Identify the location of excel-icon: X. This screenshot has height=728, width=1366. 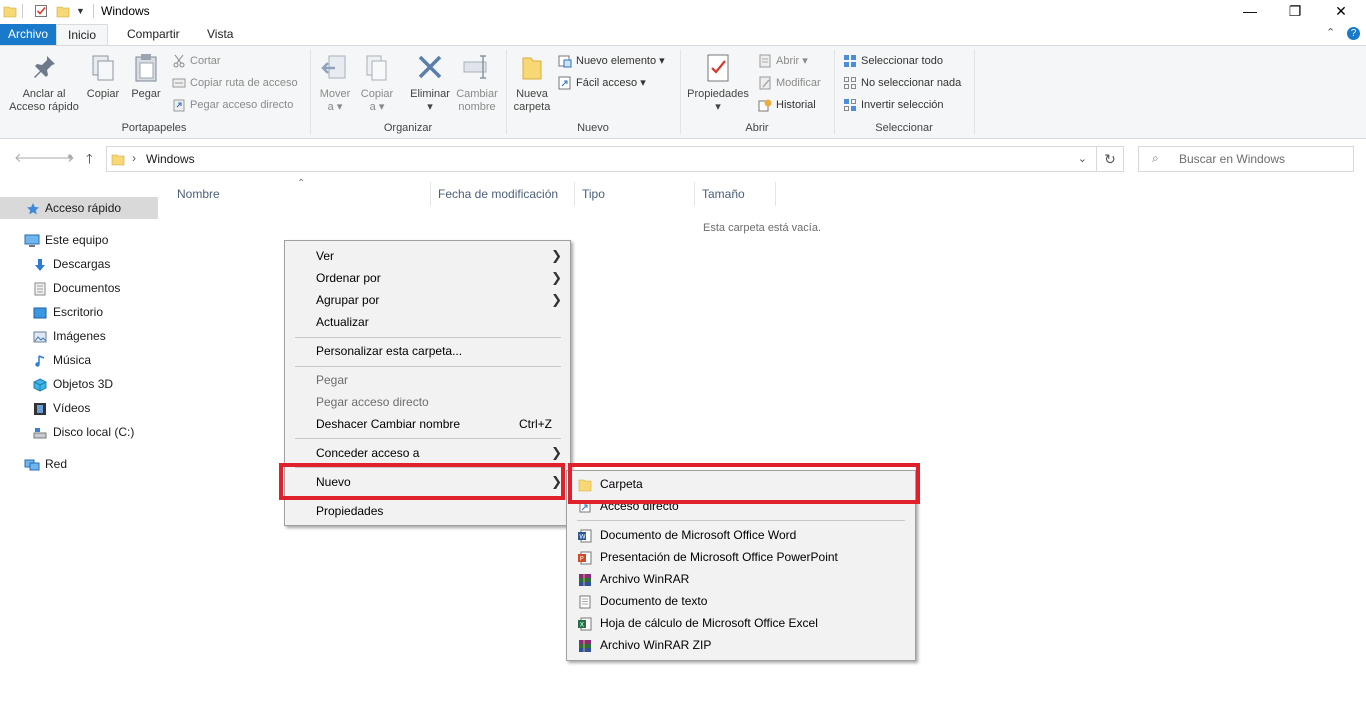
(585, 623).